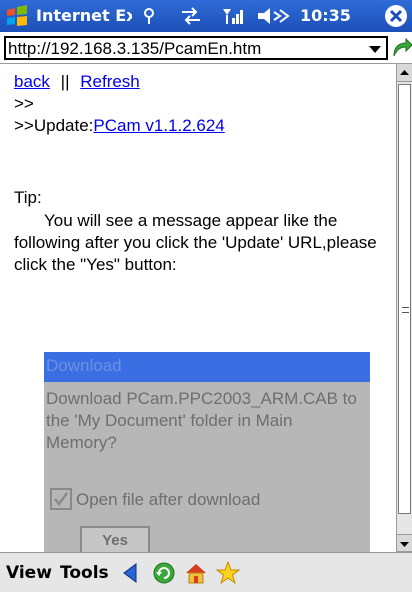  Describe the element at coordinates (110, 81) in the screenshot. I see `refresh-link: Refresh` at that location.